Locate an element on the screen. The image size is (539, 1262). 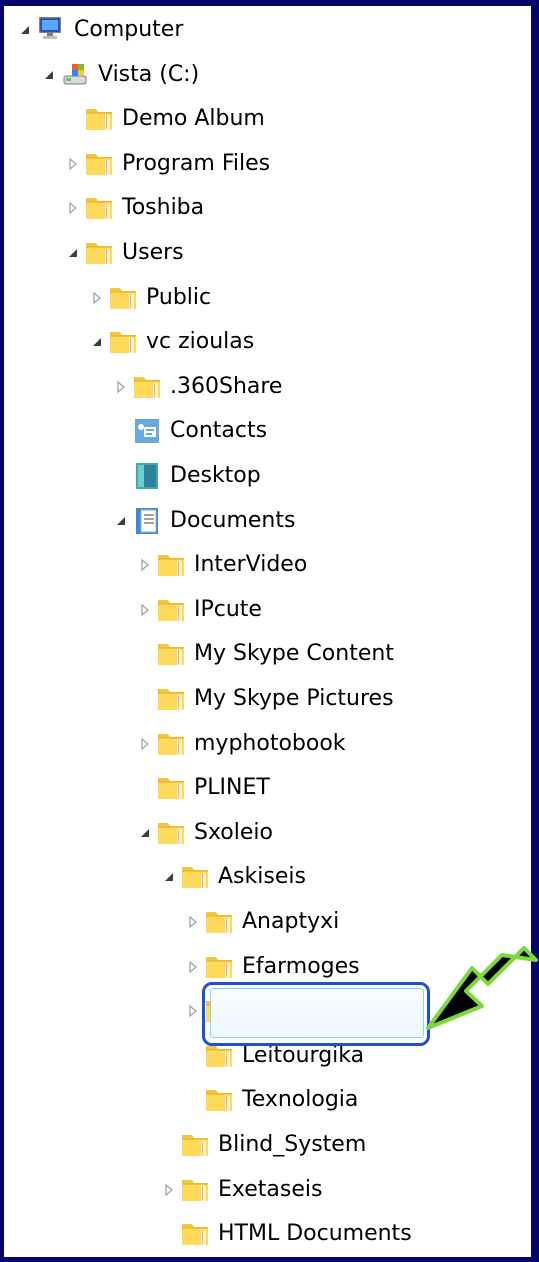
tree-item-label: Sxoleio is located at coordinates (233, 832).